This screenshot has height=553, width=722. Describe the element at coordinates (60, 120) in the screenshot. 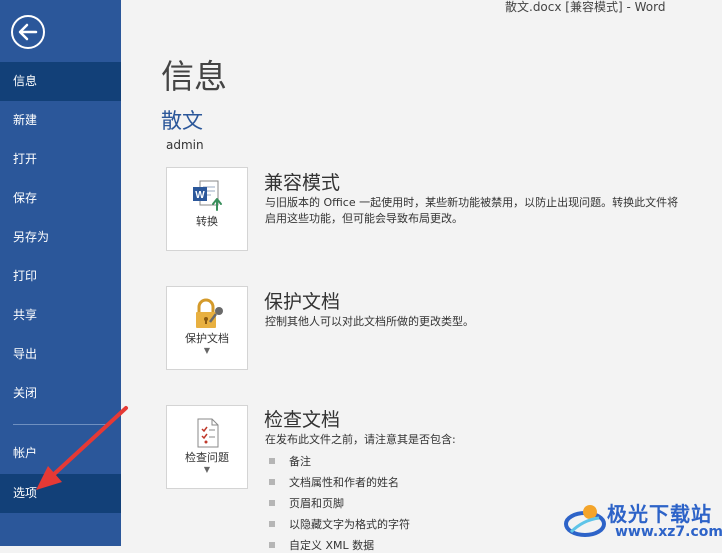

I see `sidebar-item-new: 新建` at that location.